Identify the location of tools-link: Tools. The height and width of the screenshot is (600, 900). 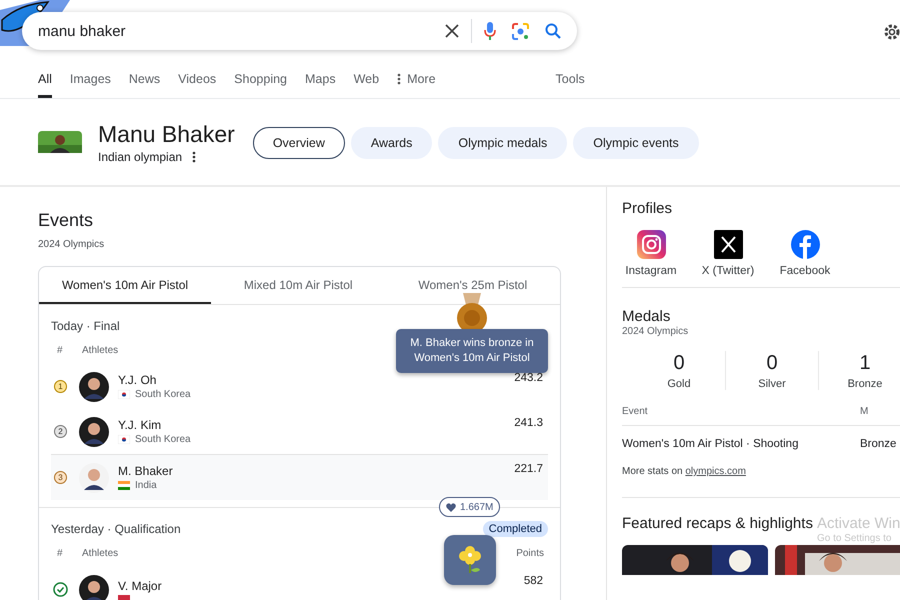
(570, 85).